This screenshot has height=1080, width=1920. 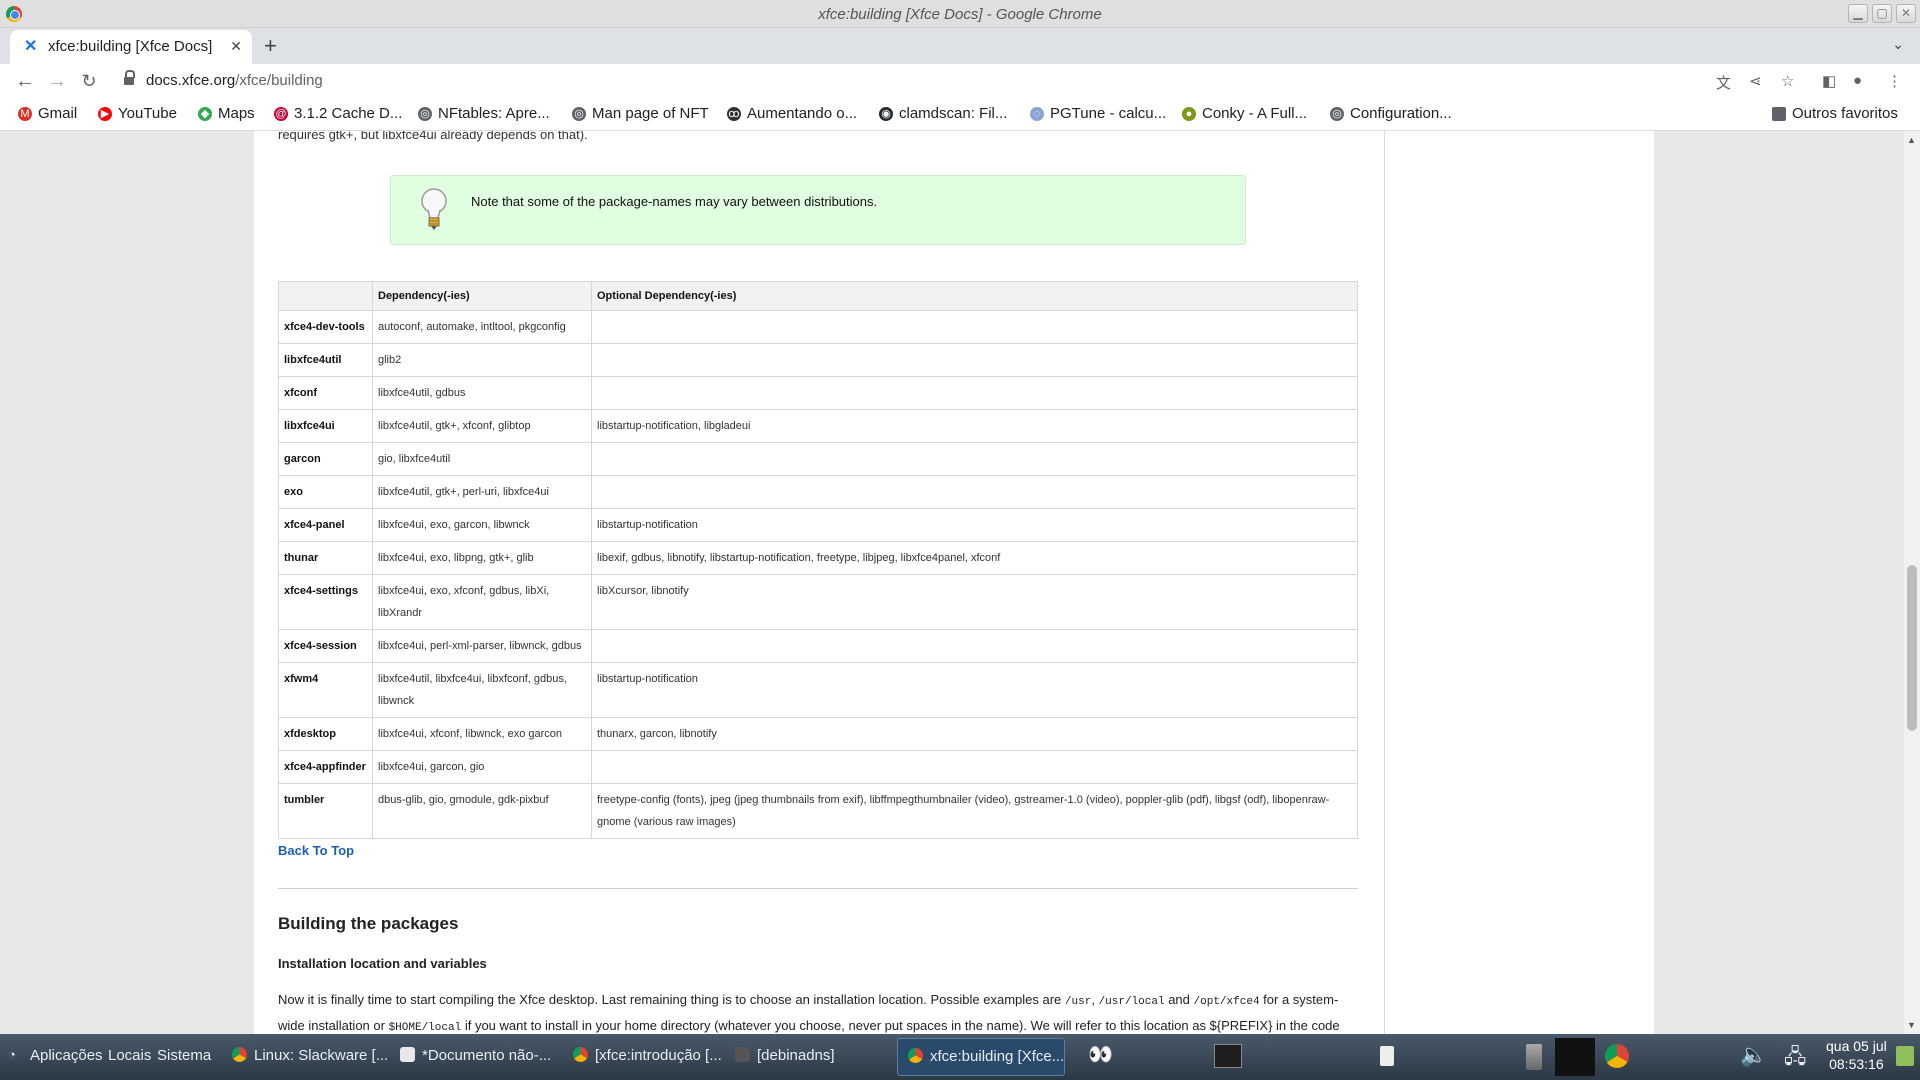 I want to click on table-row: libxfce4util glib2, so click(x=818, y=360).